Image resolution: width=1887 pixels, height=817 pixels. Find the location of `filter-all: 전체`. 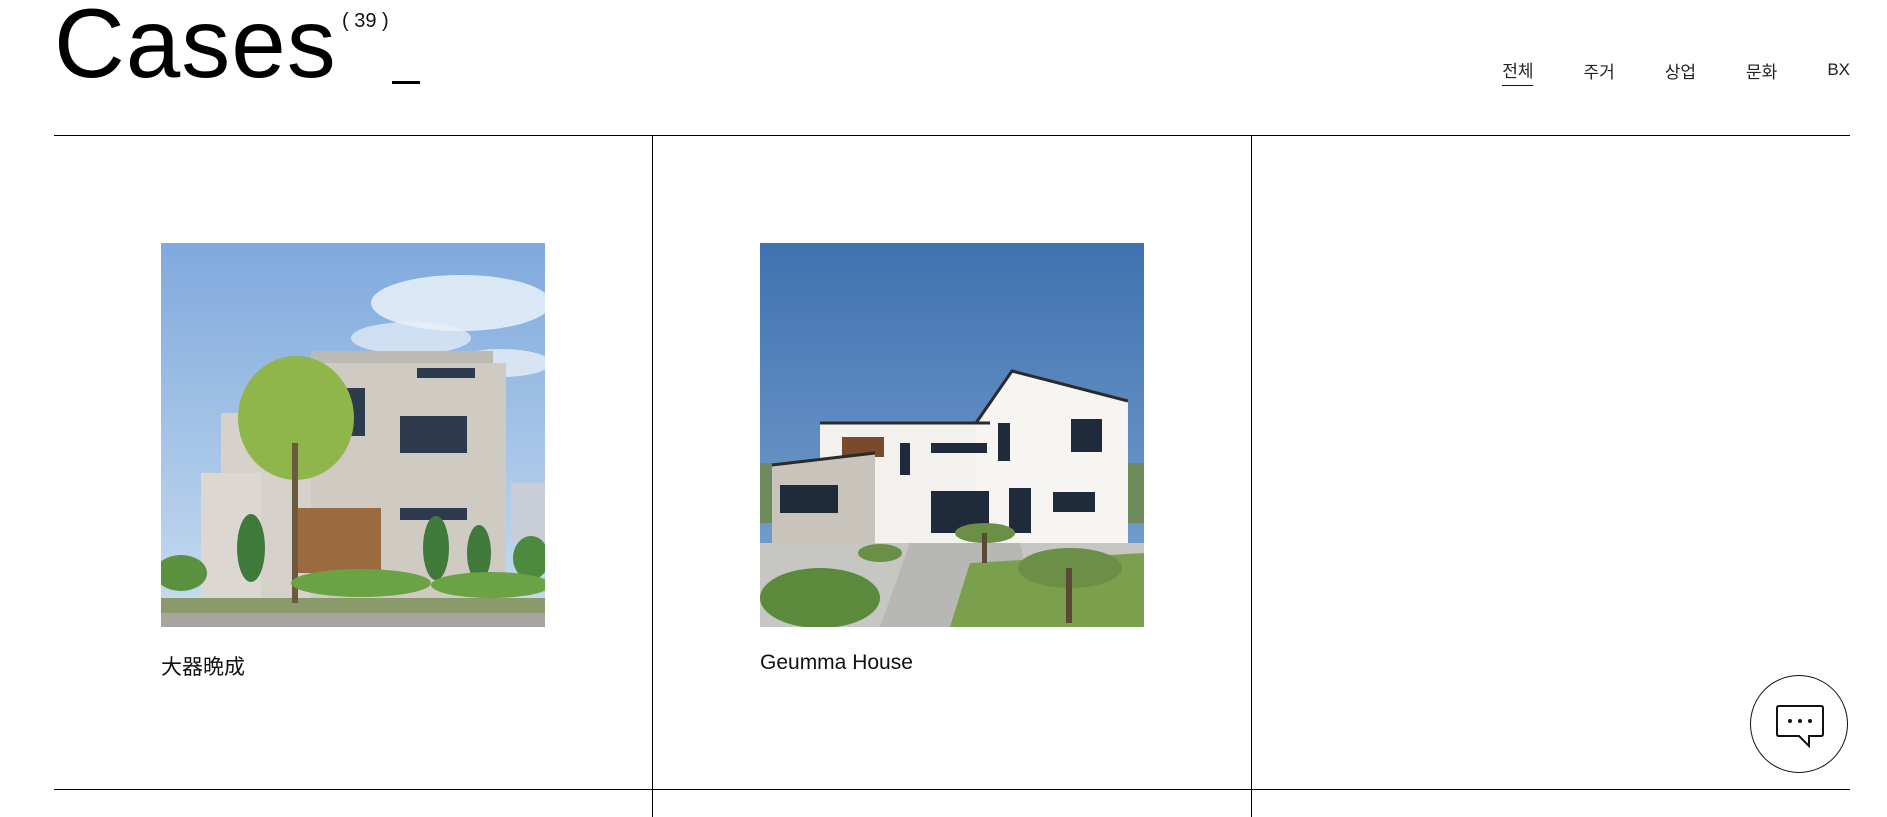

filter-all: 전체 is located at coordinates (1518, 71).